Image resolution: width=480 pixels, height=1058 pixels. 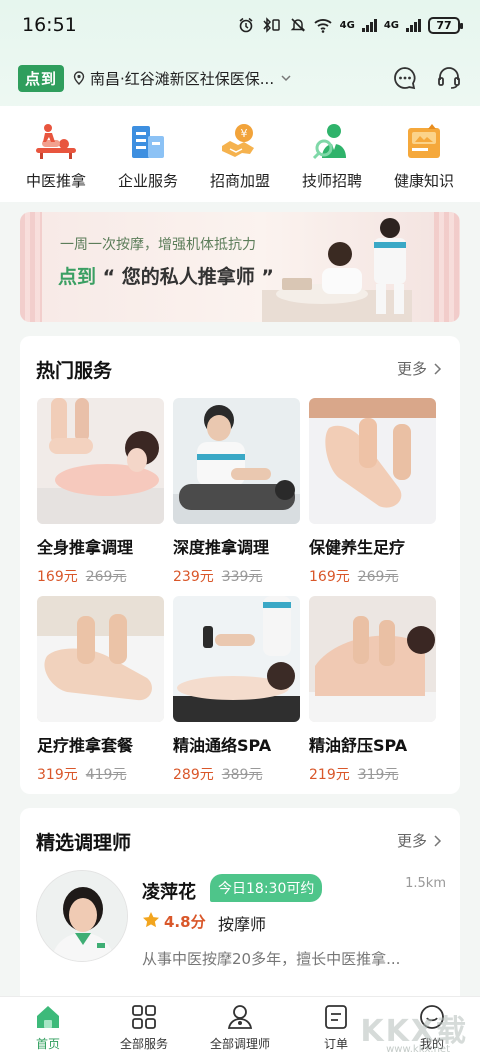 I want to click on service-card: 精油通络SPA 289元 389元, so click(x=236, y=695).